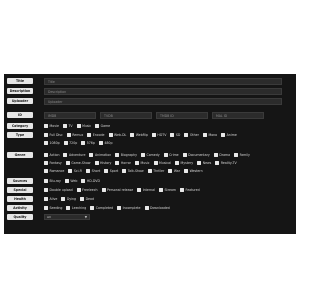 This screenshot has height=300, width=320. I want to click on genre-option: Documentary, so click(196, 155).